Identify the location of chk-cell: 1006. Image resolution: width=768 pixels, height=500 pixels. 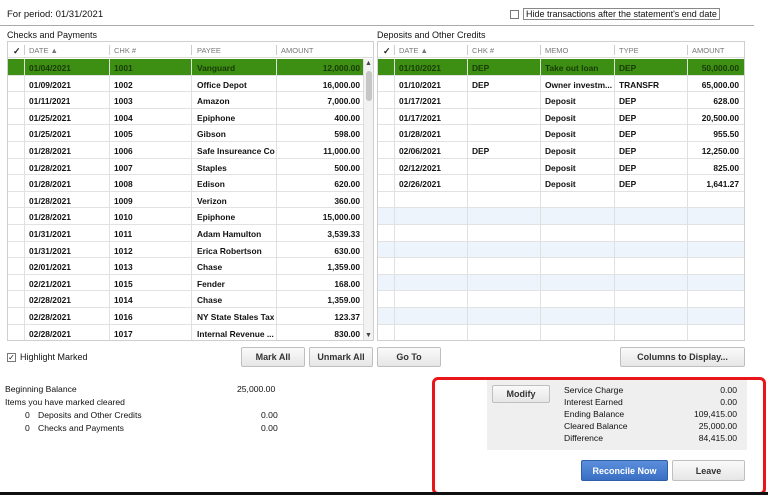
(123, 150).